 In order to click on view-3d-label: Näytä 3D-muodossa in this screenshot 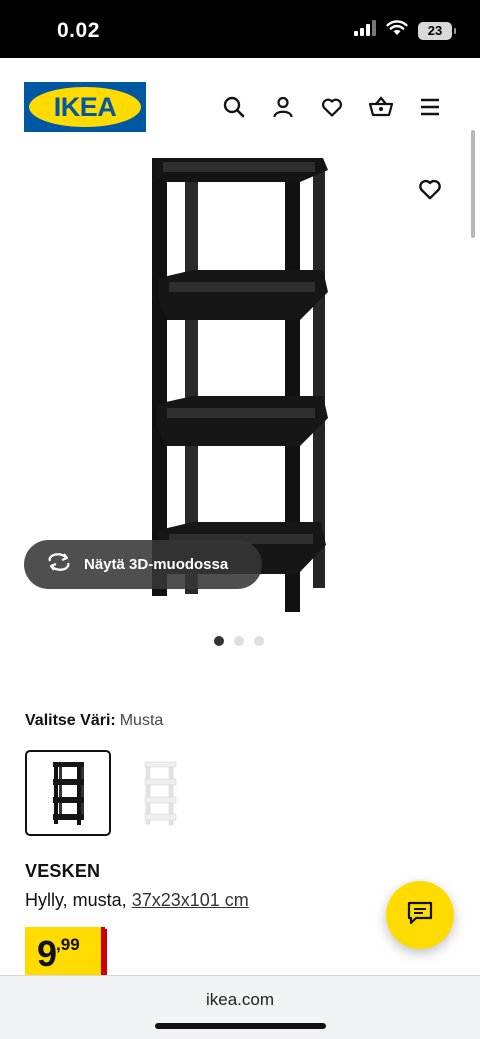, I will do `click(156, 564)`.